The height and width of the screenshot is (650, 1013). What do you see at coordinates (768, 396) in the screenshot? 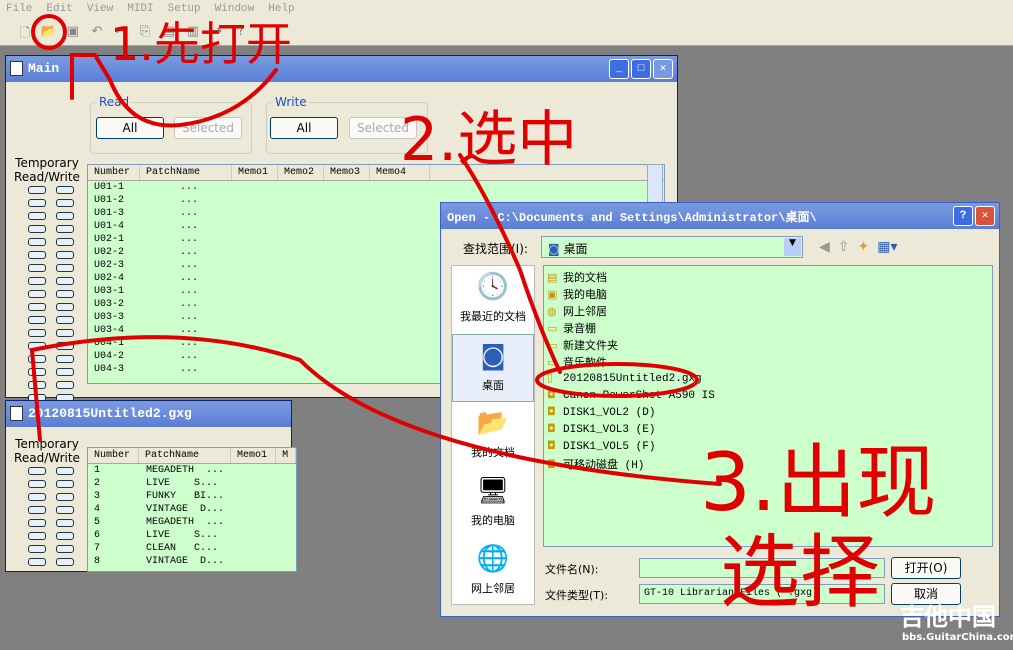
I see `file-item: ◘ Canon PowerShot A590 IS` at bounding box center [768, 396].